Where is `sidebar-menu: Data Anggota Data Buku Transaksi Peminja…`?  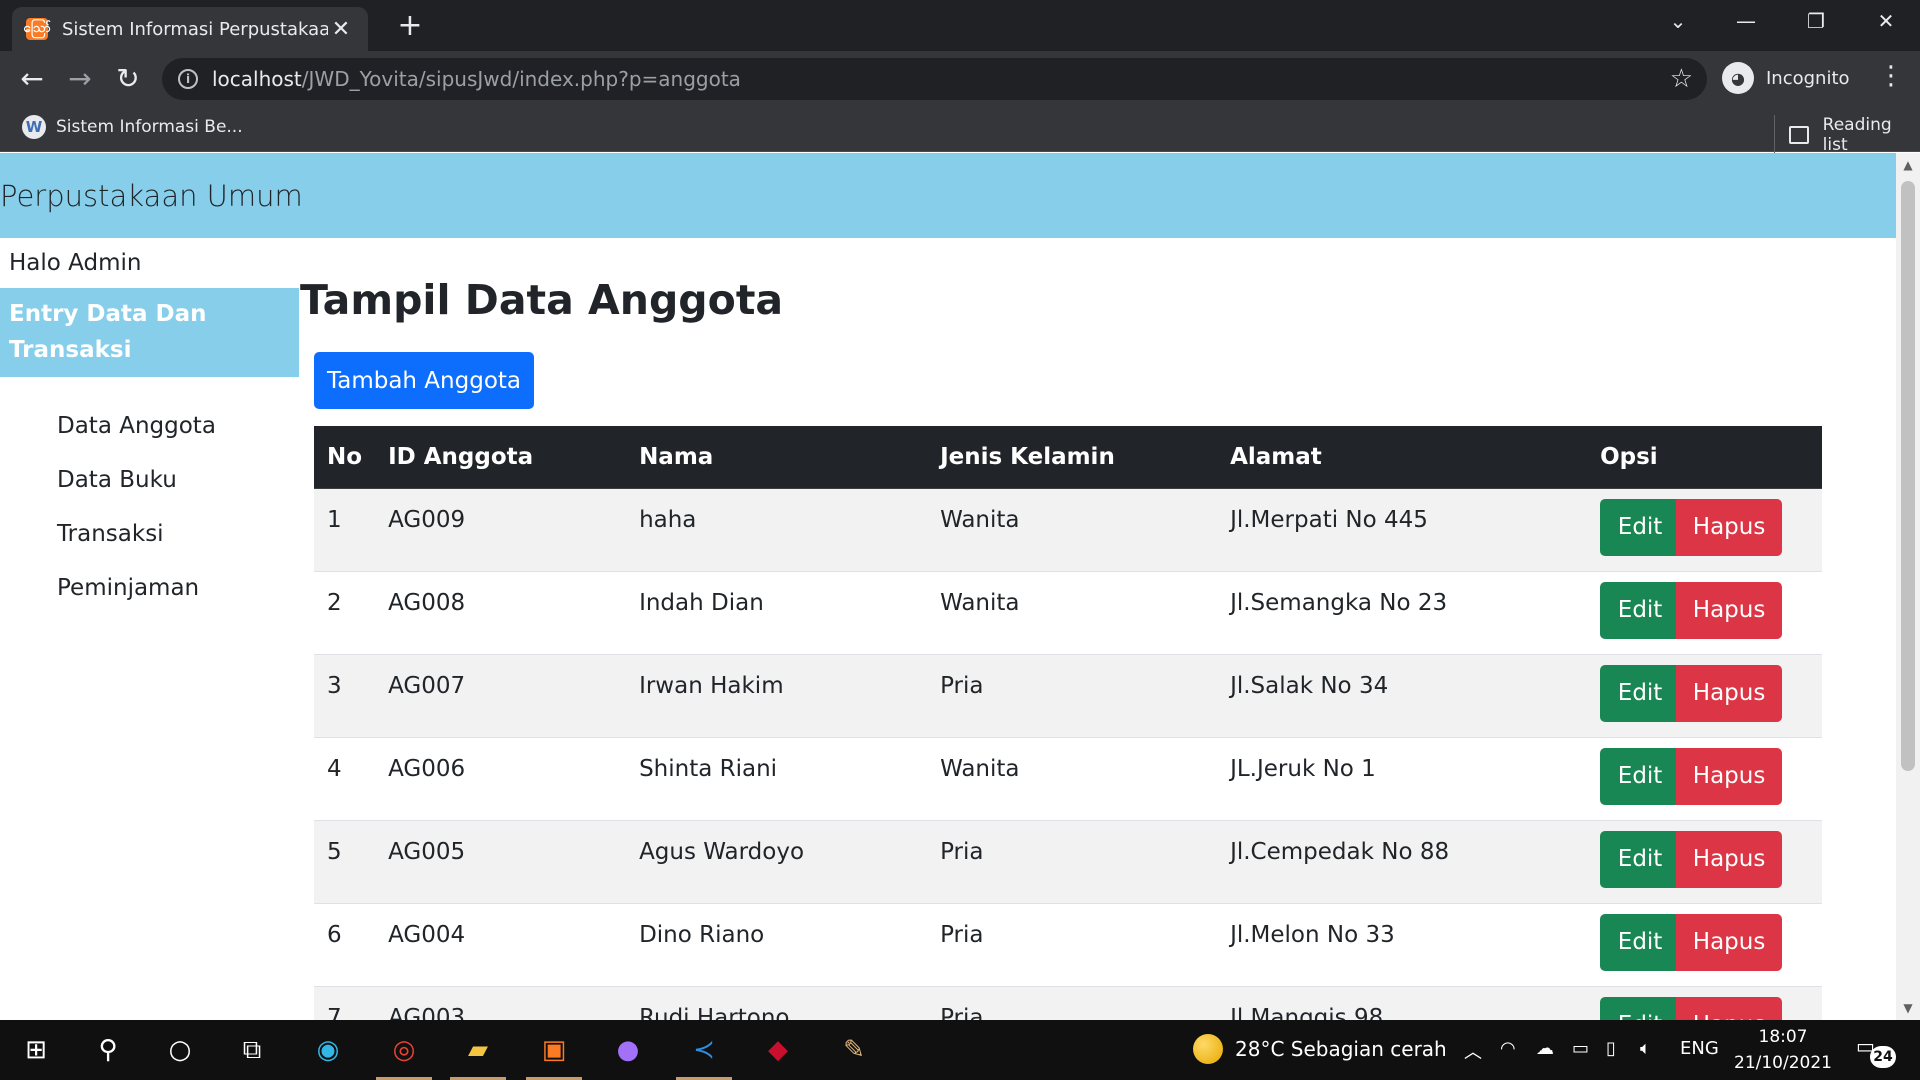 sidebar-menu: Data Anggota Data Buku Transaksi Peminja… is located at coordinates (149, 496).